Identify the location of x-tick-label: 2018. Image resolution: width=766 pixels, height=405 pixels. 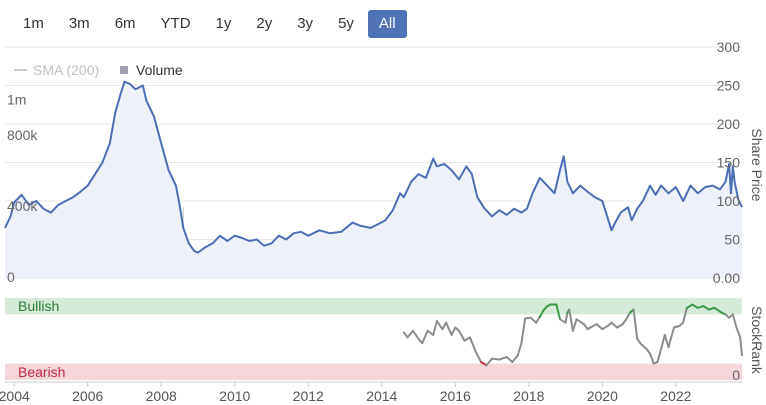
(528, 396).